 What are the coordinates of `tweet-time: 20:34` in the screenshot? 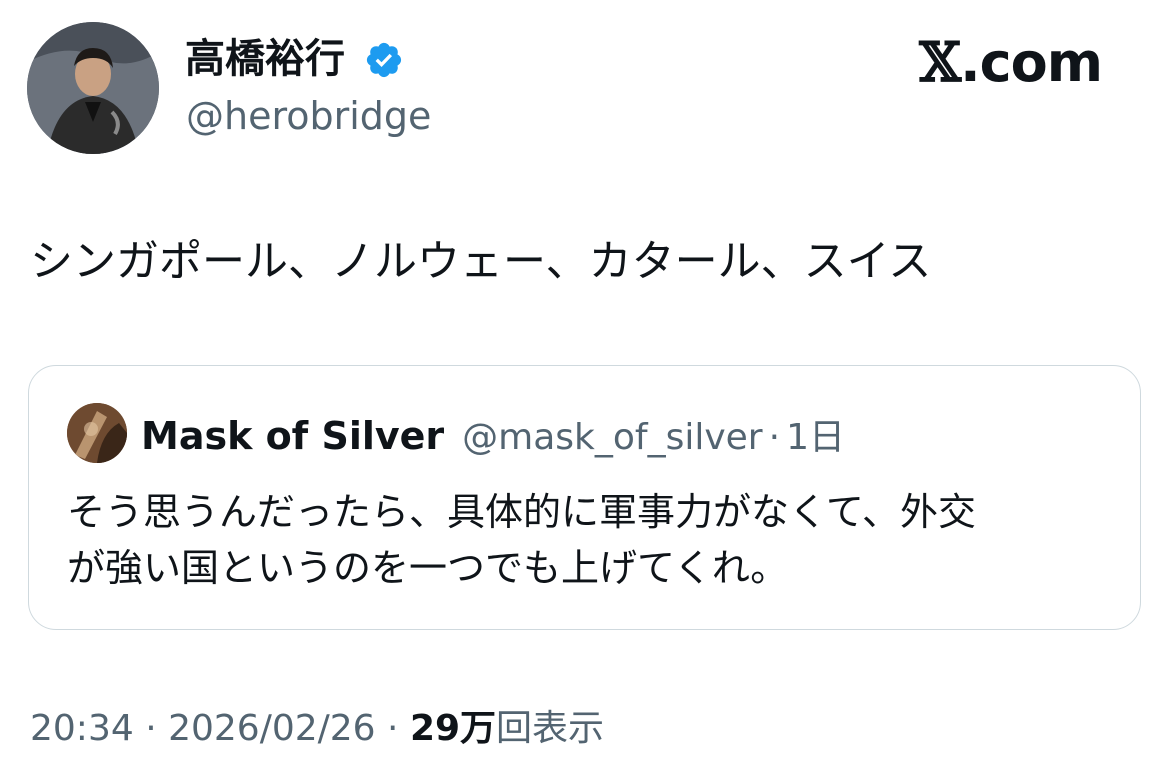 It's located at (82, 728).